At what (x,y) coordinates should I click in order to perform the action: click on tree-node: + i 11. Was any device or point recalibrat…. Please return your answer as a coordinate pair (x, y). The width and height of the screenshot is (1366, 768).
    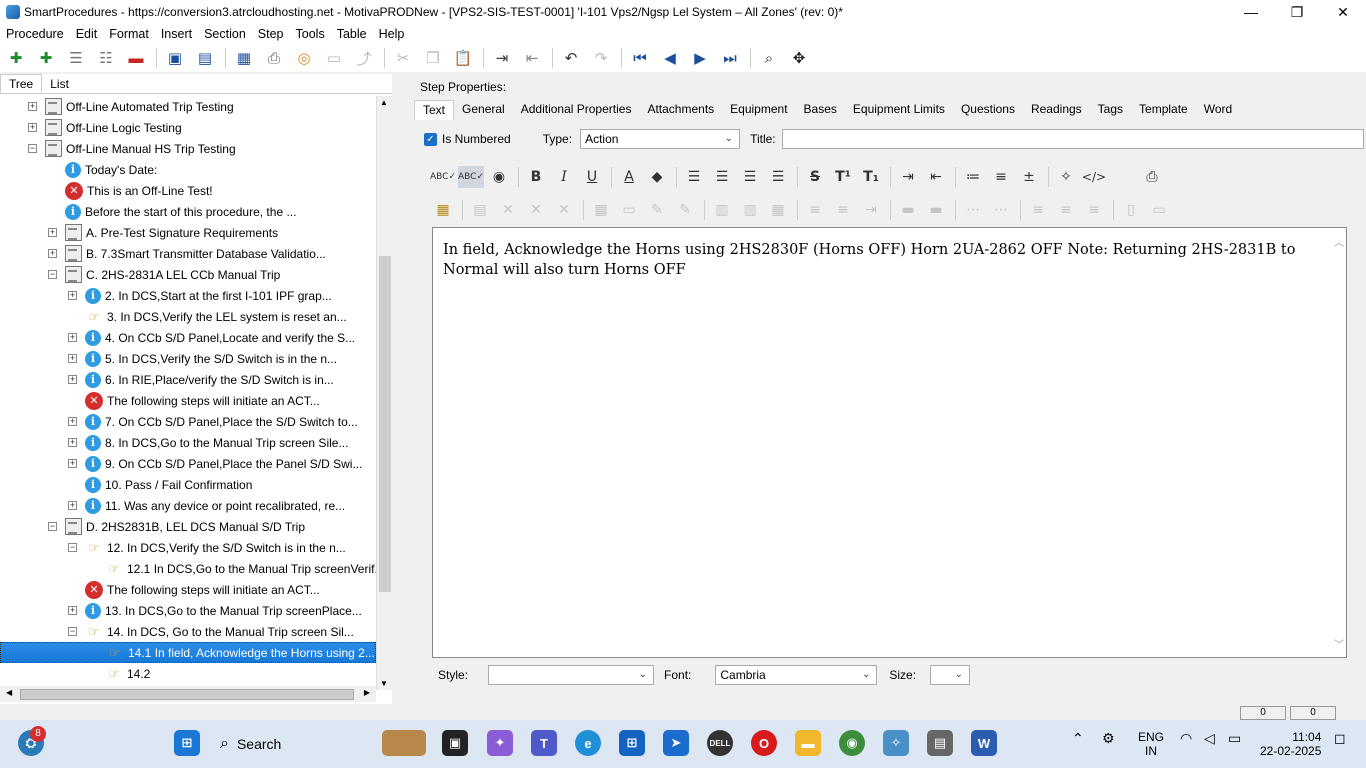
    Looking at the image, I should click on (188, 505).